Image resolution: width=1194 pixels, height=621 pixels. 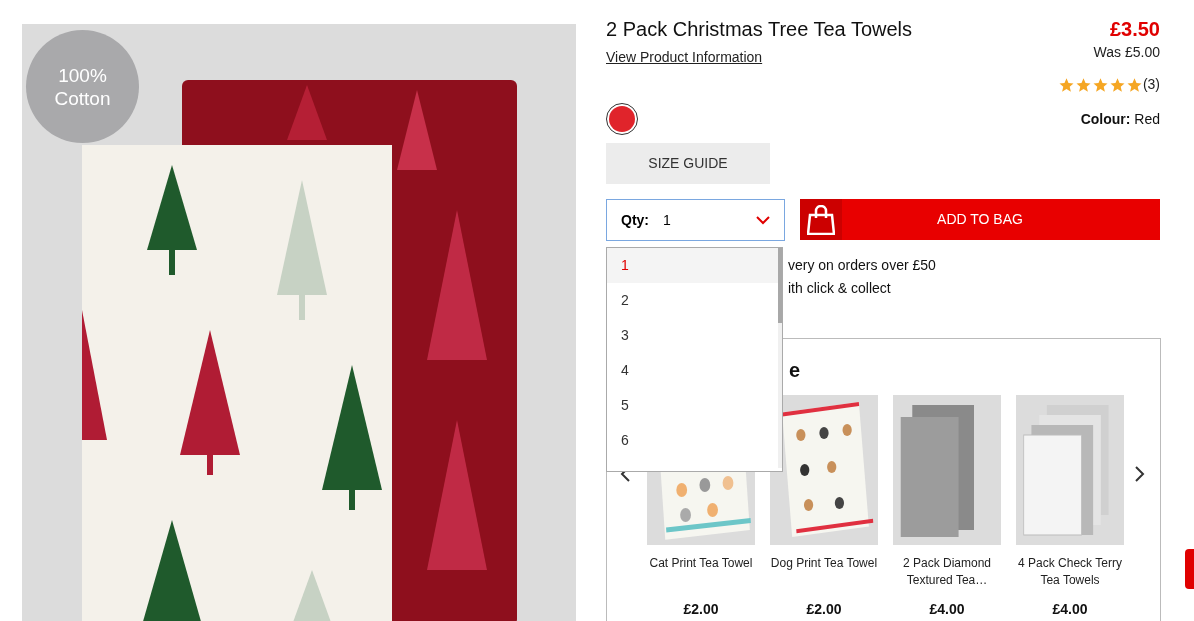 I want to click on section-heading: e, so click(x=795, y=370).